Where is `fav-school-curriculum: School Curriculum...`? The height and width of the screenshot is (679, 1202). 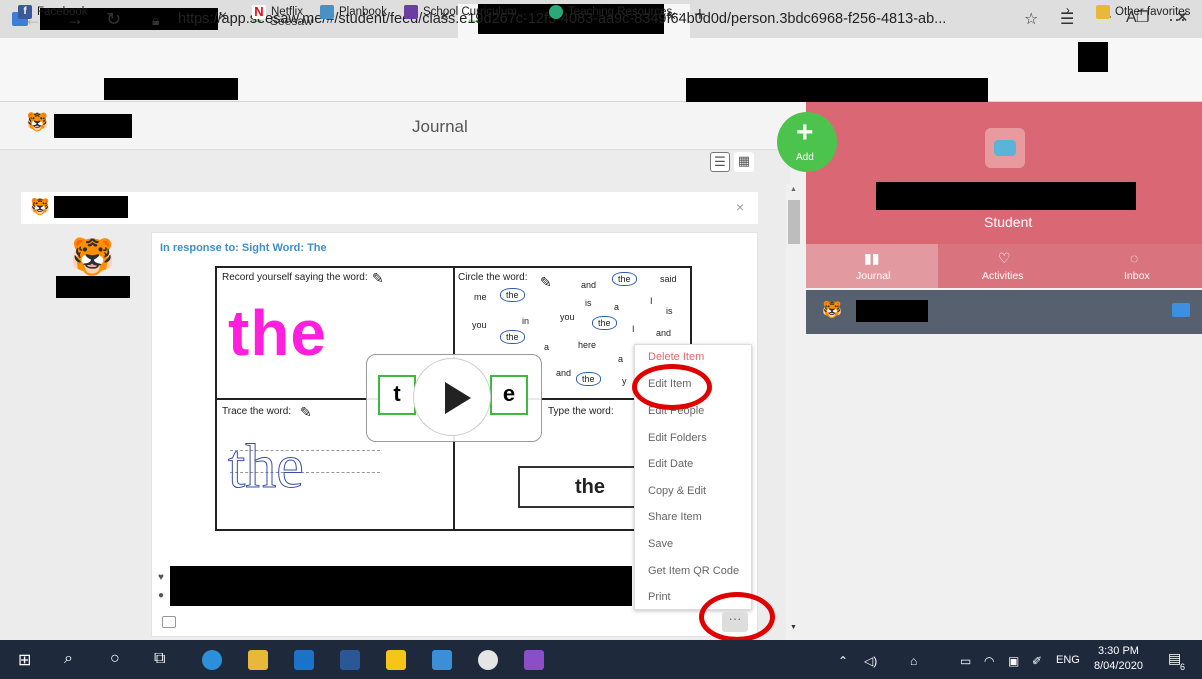 fav-school-curriculum: School Curriculum... is located at coordinates (465, 12).